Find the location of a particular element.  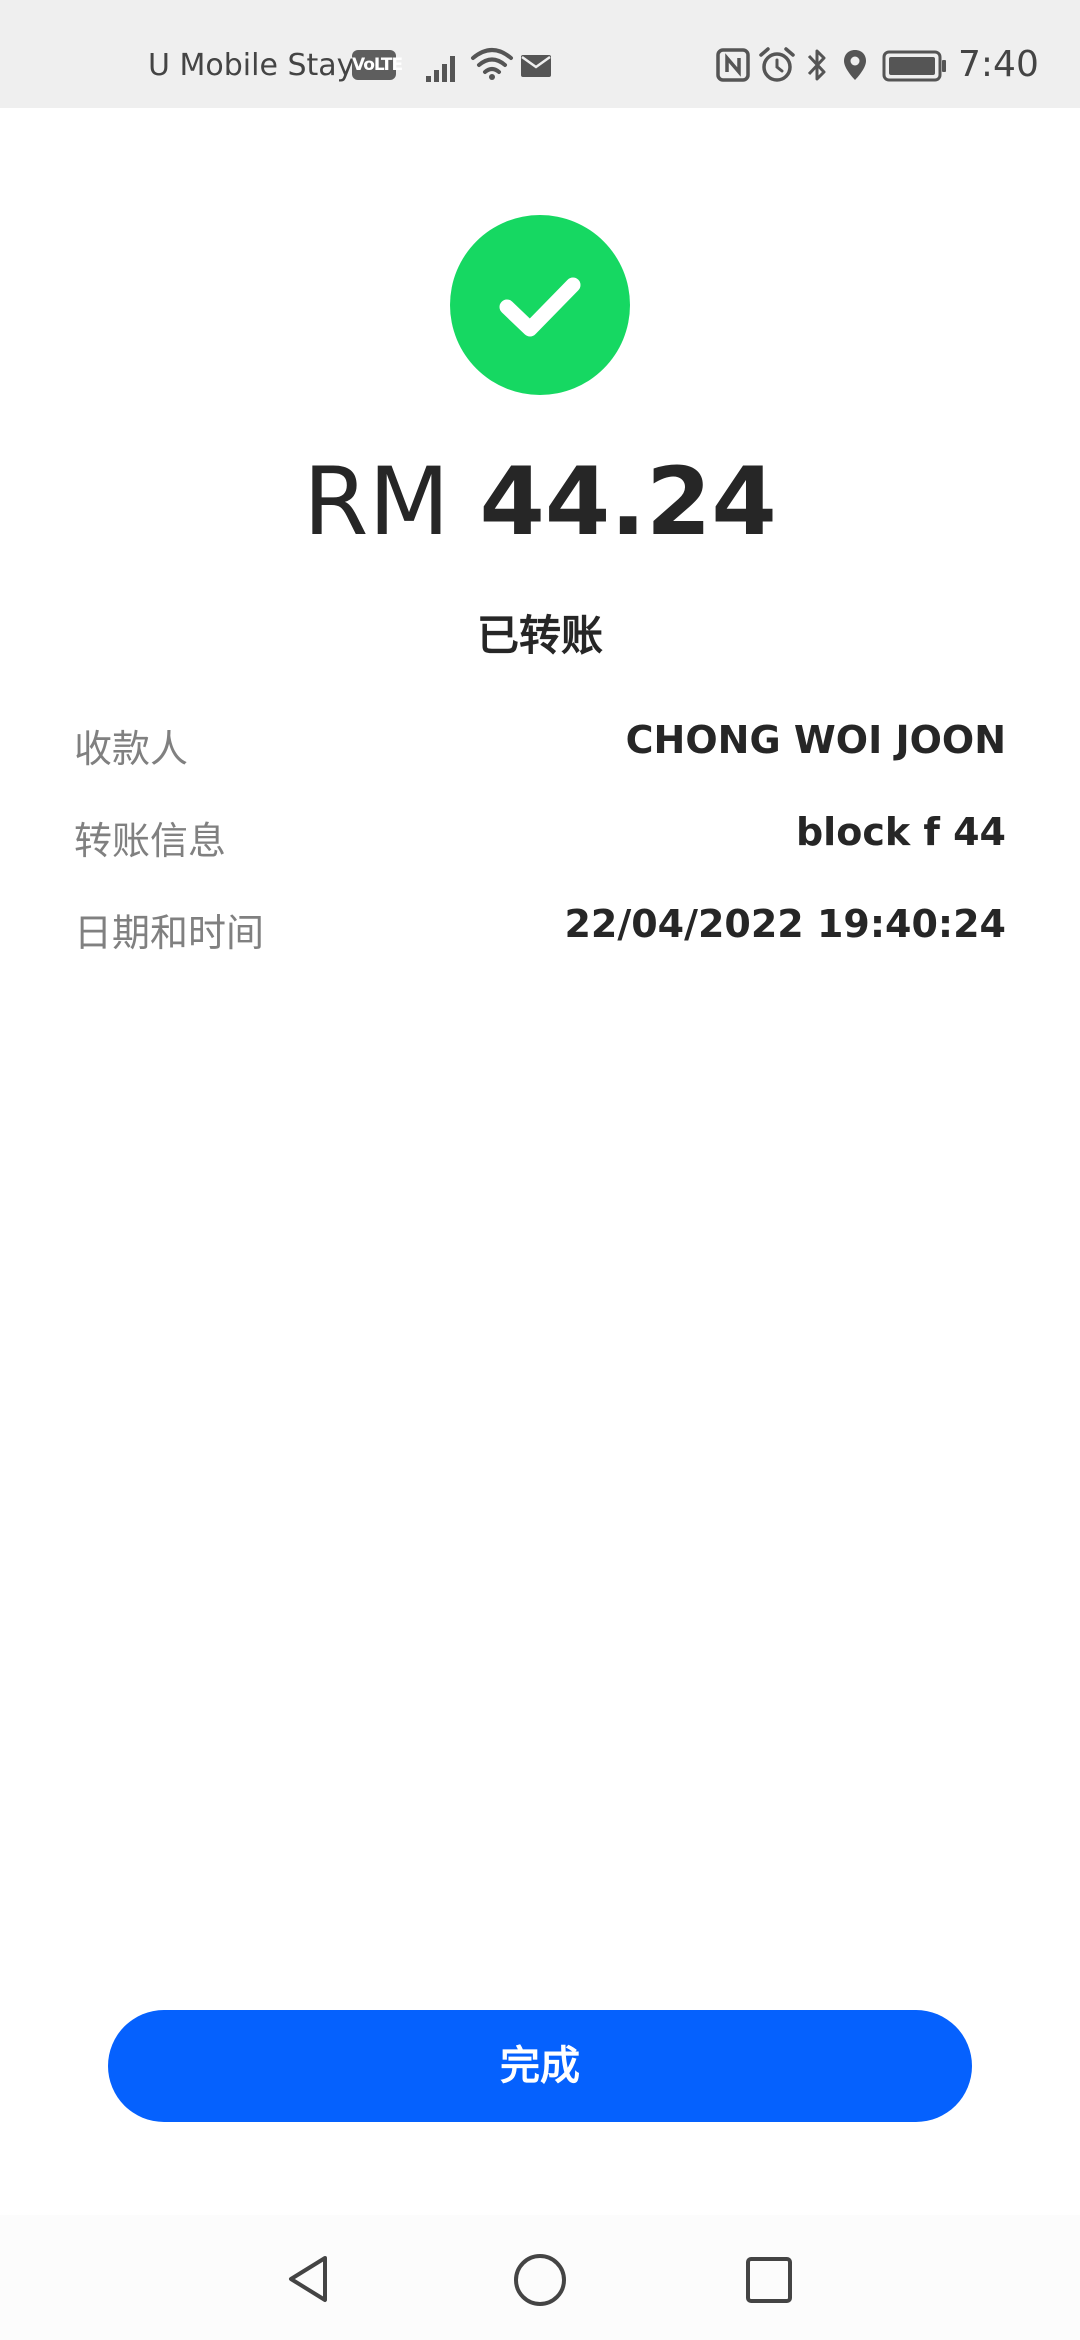

done-button: 完成 is located at coordinates (540, 2066).